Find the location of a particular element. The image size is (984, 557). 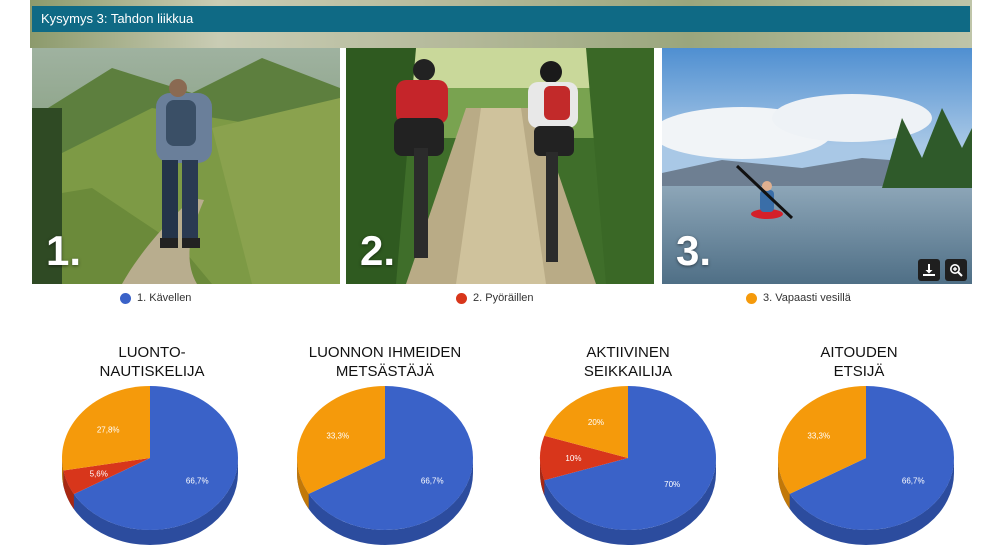

pie-data-label: 70% is located at coordinates (672, 484).